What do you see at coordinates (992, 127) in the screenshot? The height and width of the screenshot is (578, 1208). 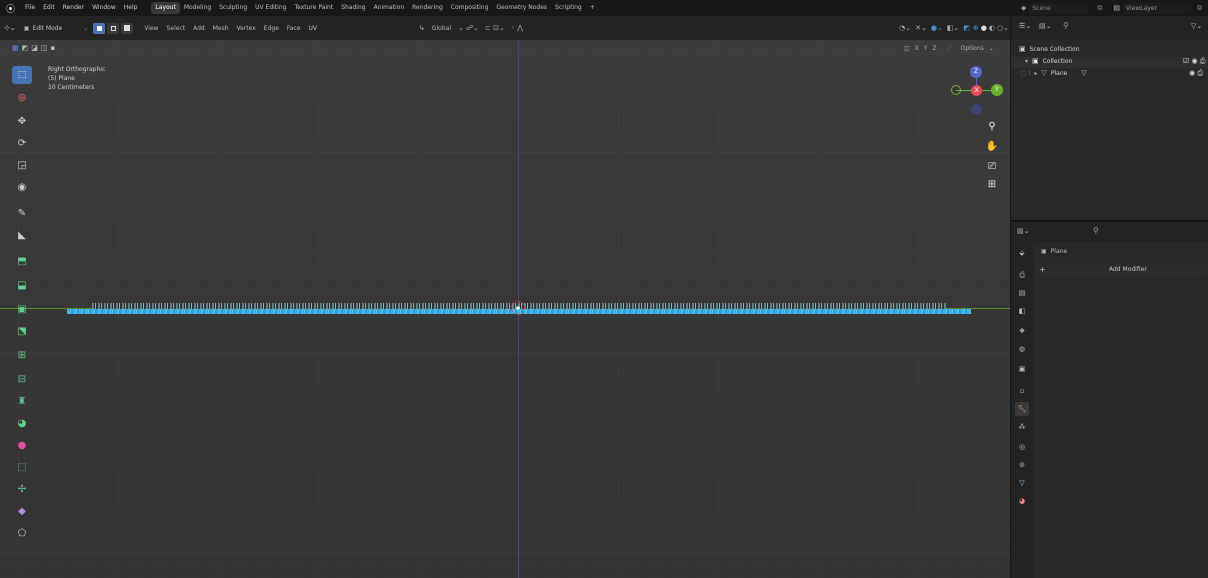 I see `zoom-icon: ⚲` at bounding box center [992, 127].